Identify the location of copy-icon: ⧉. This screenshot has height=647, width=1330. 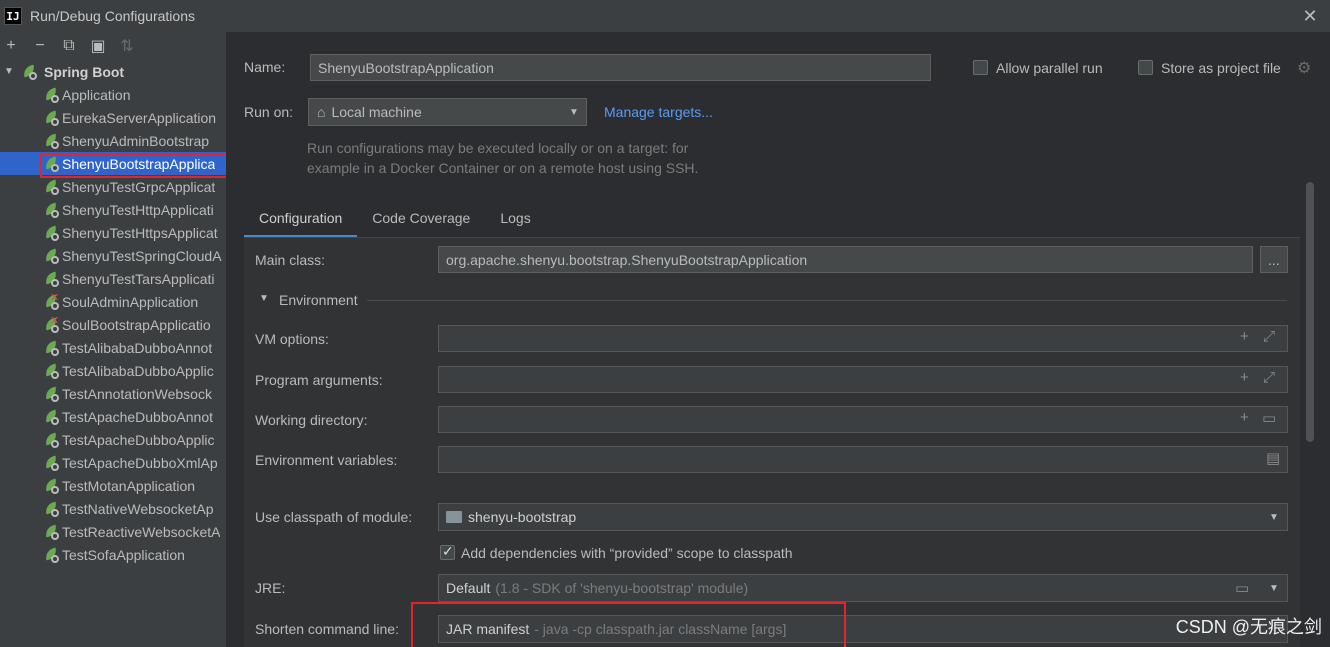
(69, 46).